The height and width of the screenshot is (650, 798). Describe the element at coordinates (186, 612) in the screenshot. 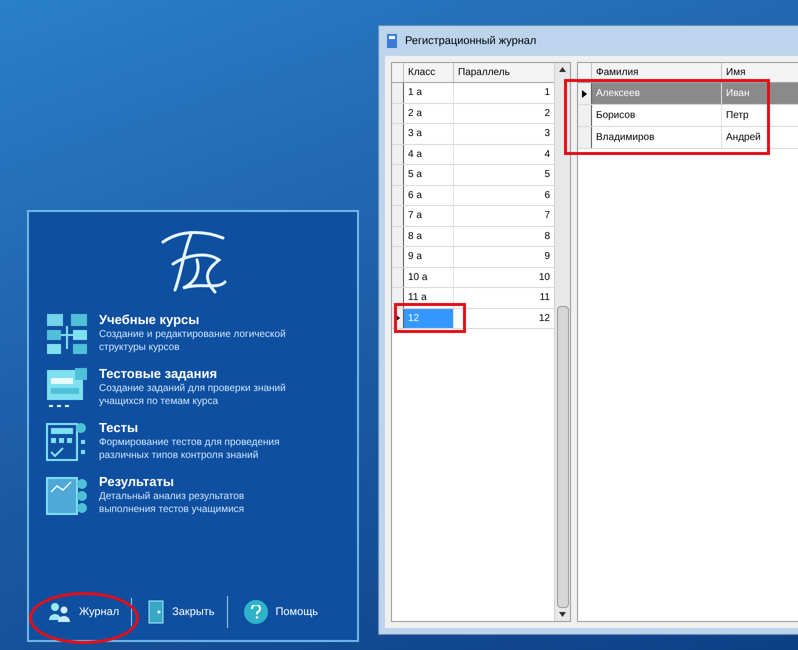

I see `launcher-button: Закрыть` at that location.